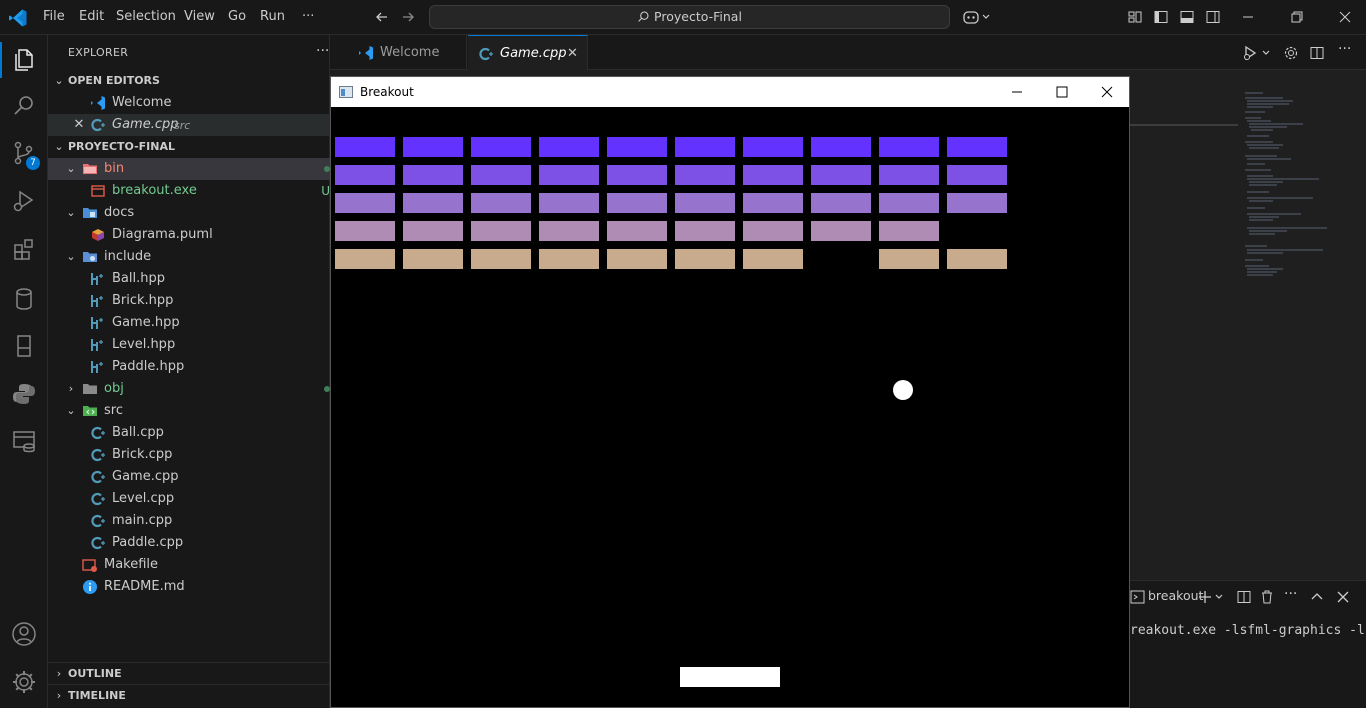  I want to click on file-brick-cpp: Brick.cpp, so click(189, 455).